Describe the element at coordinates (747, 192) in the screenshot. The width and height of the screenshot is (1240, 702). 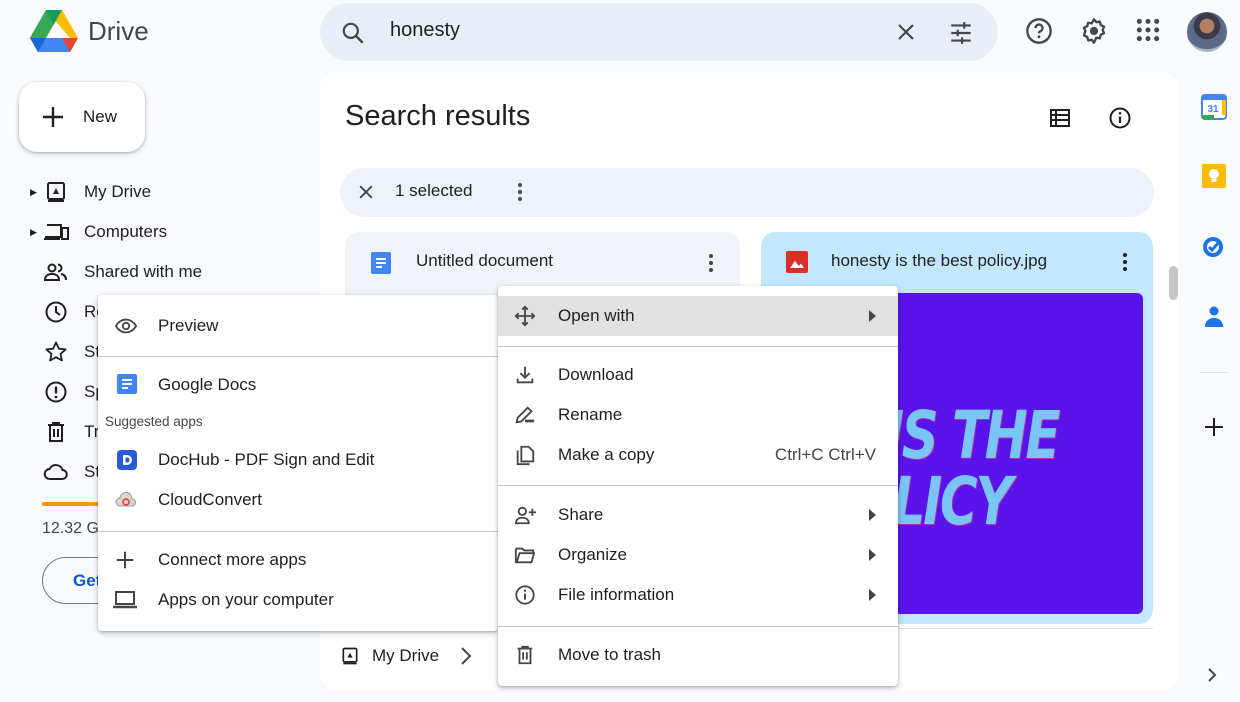
I see `selection-bar: 1 selected` at that location.